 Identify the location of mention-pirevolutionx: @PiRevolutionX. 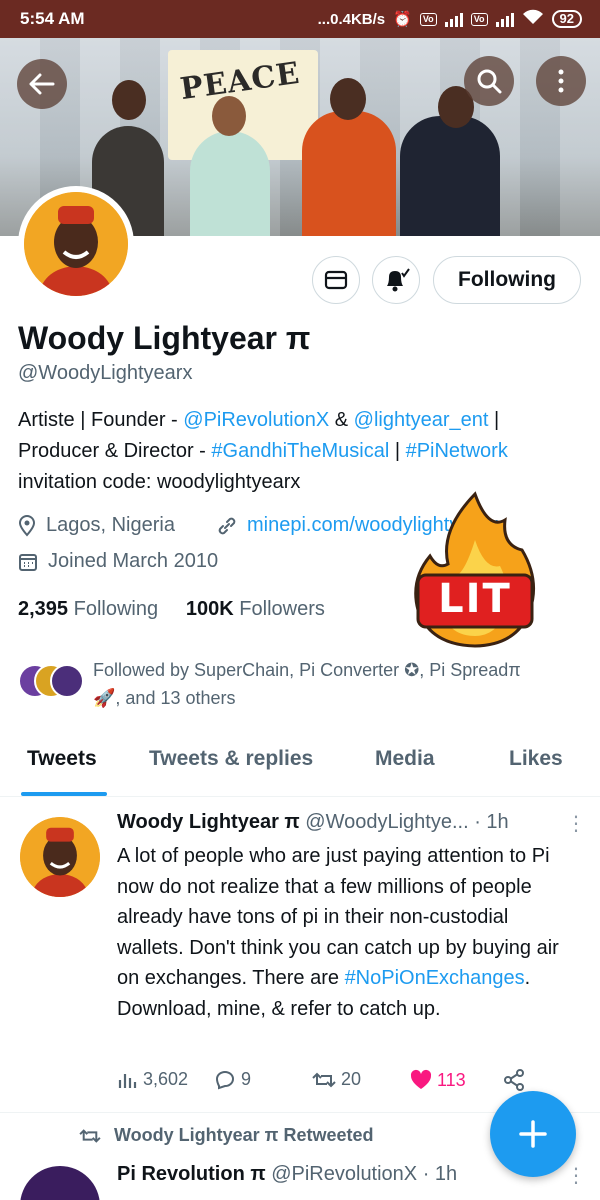
(256, 420).